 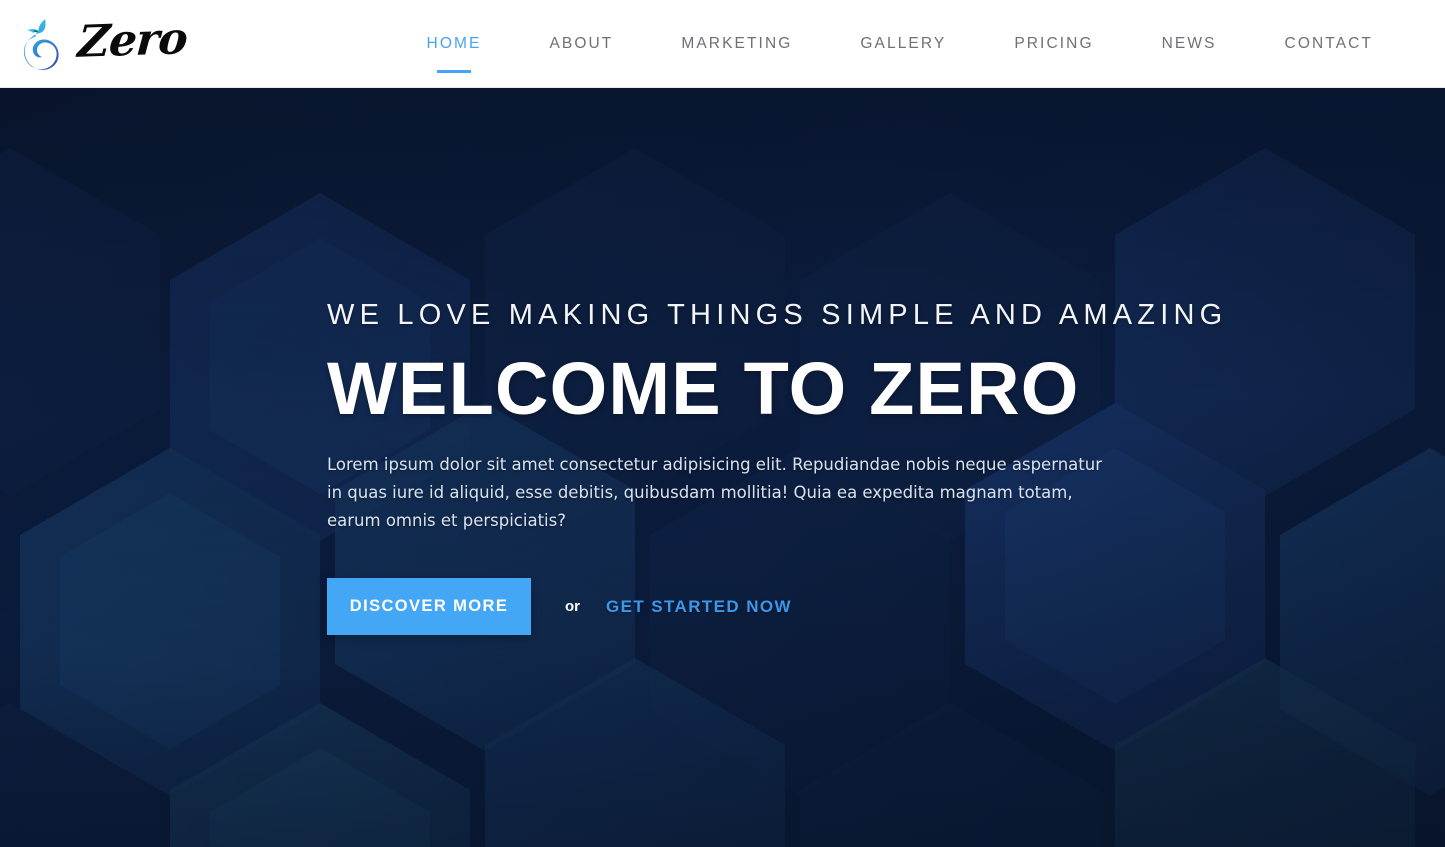 What do you see at coordinates (777, 314) in the screenshot?
I see `hero-subtitle: WE LOVE MAKING THINGS SIMPLE AND AMAZING` at bounding box center [777, 314].